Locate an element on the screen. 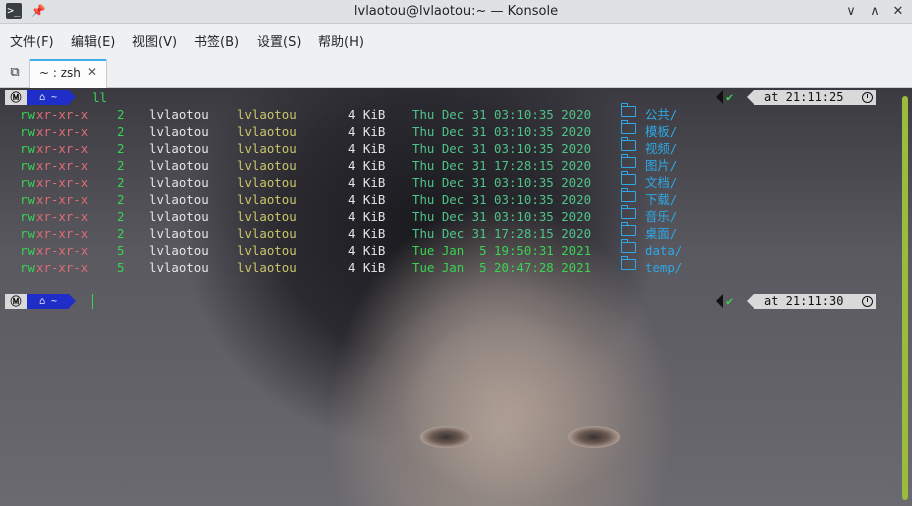 The width and height of the screenshot is (912, 506). menu-file: 文件(F) is located at coordinates (32, 41).